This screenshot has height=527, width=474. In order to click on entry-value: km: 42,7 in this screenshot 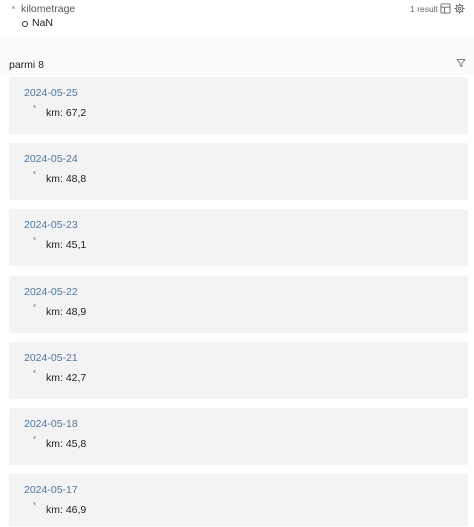, I will do `click(66, 378)`.